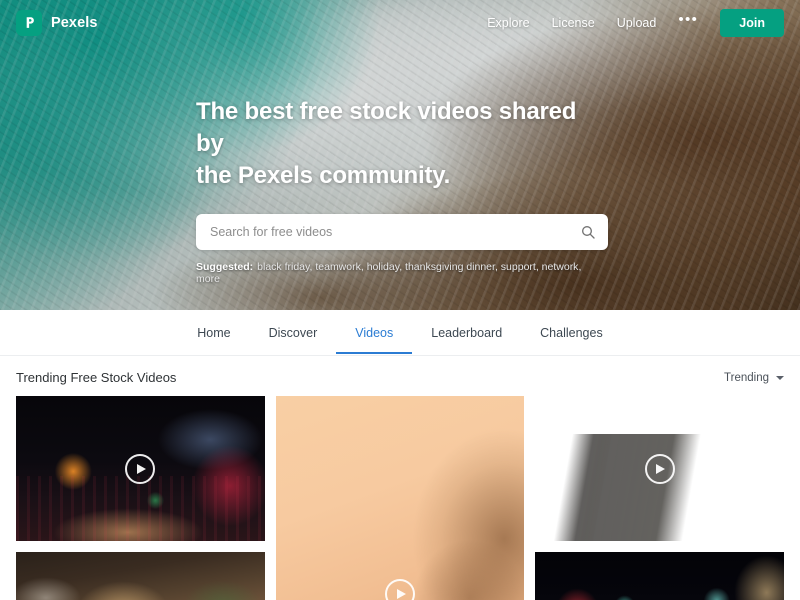 This screenshot has height=600, width=800. Describe the element at coordinates (400, 22) in the screenshot. I see `top-navigation-bar: Pexels Explore License Upload ••• Join` at that location.